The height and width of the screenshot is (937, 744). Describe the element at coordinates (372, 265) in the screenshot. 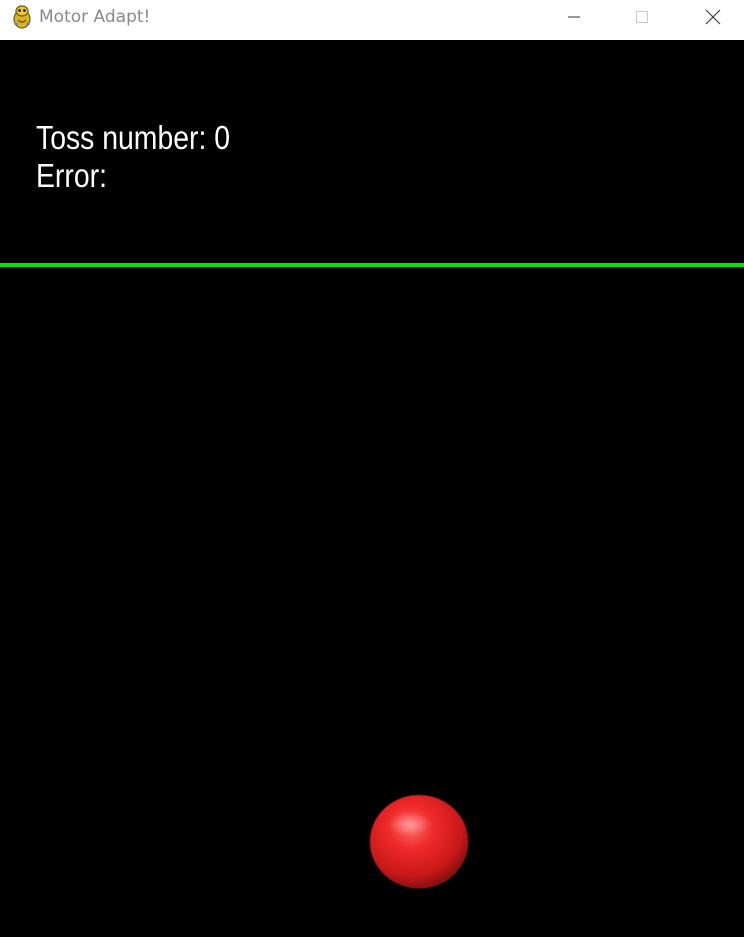

I see `target-line` at that location.